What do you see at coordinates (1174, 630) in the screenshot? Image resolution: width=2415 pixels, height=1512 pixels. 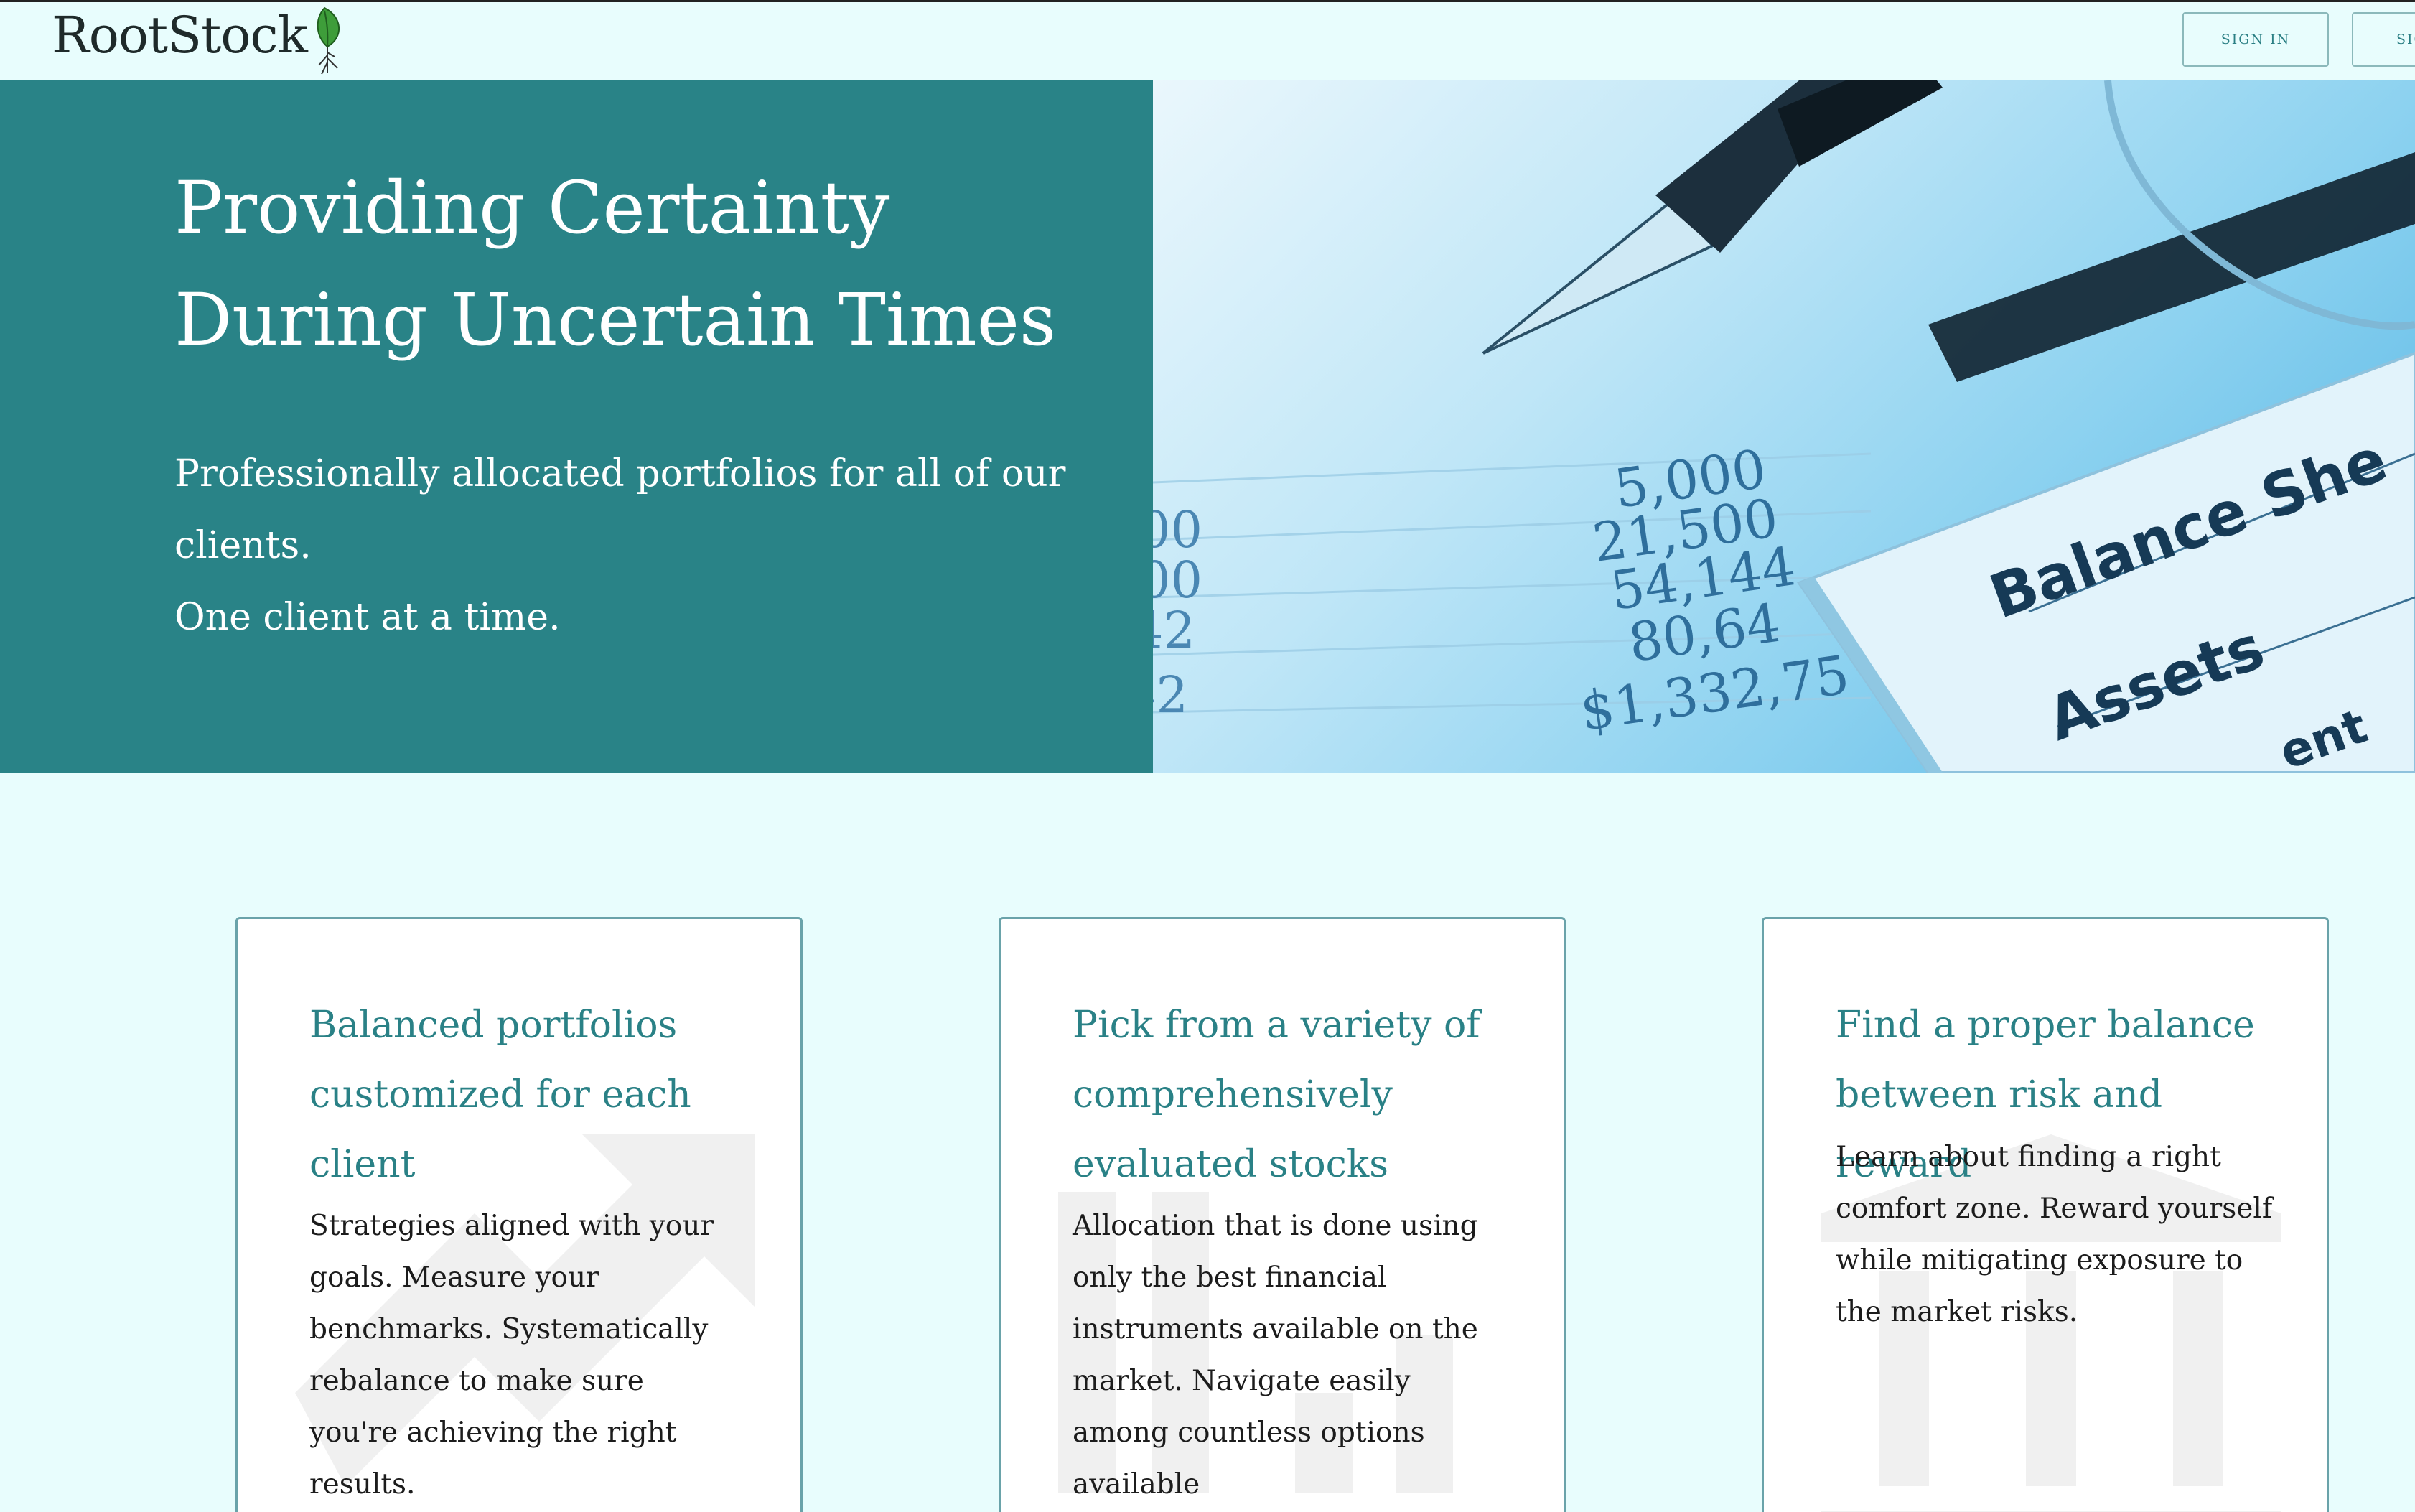 I see `image-left-number-3: 42` at bounding box center [1174, 630].